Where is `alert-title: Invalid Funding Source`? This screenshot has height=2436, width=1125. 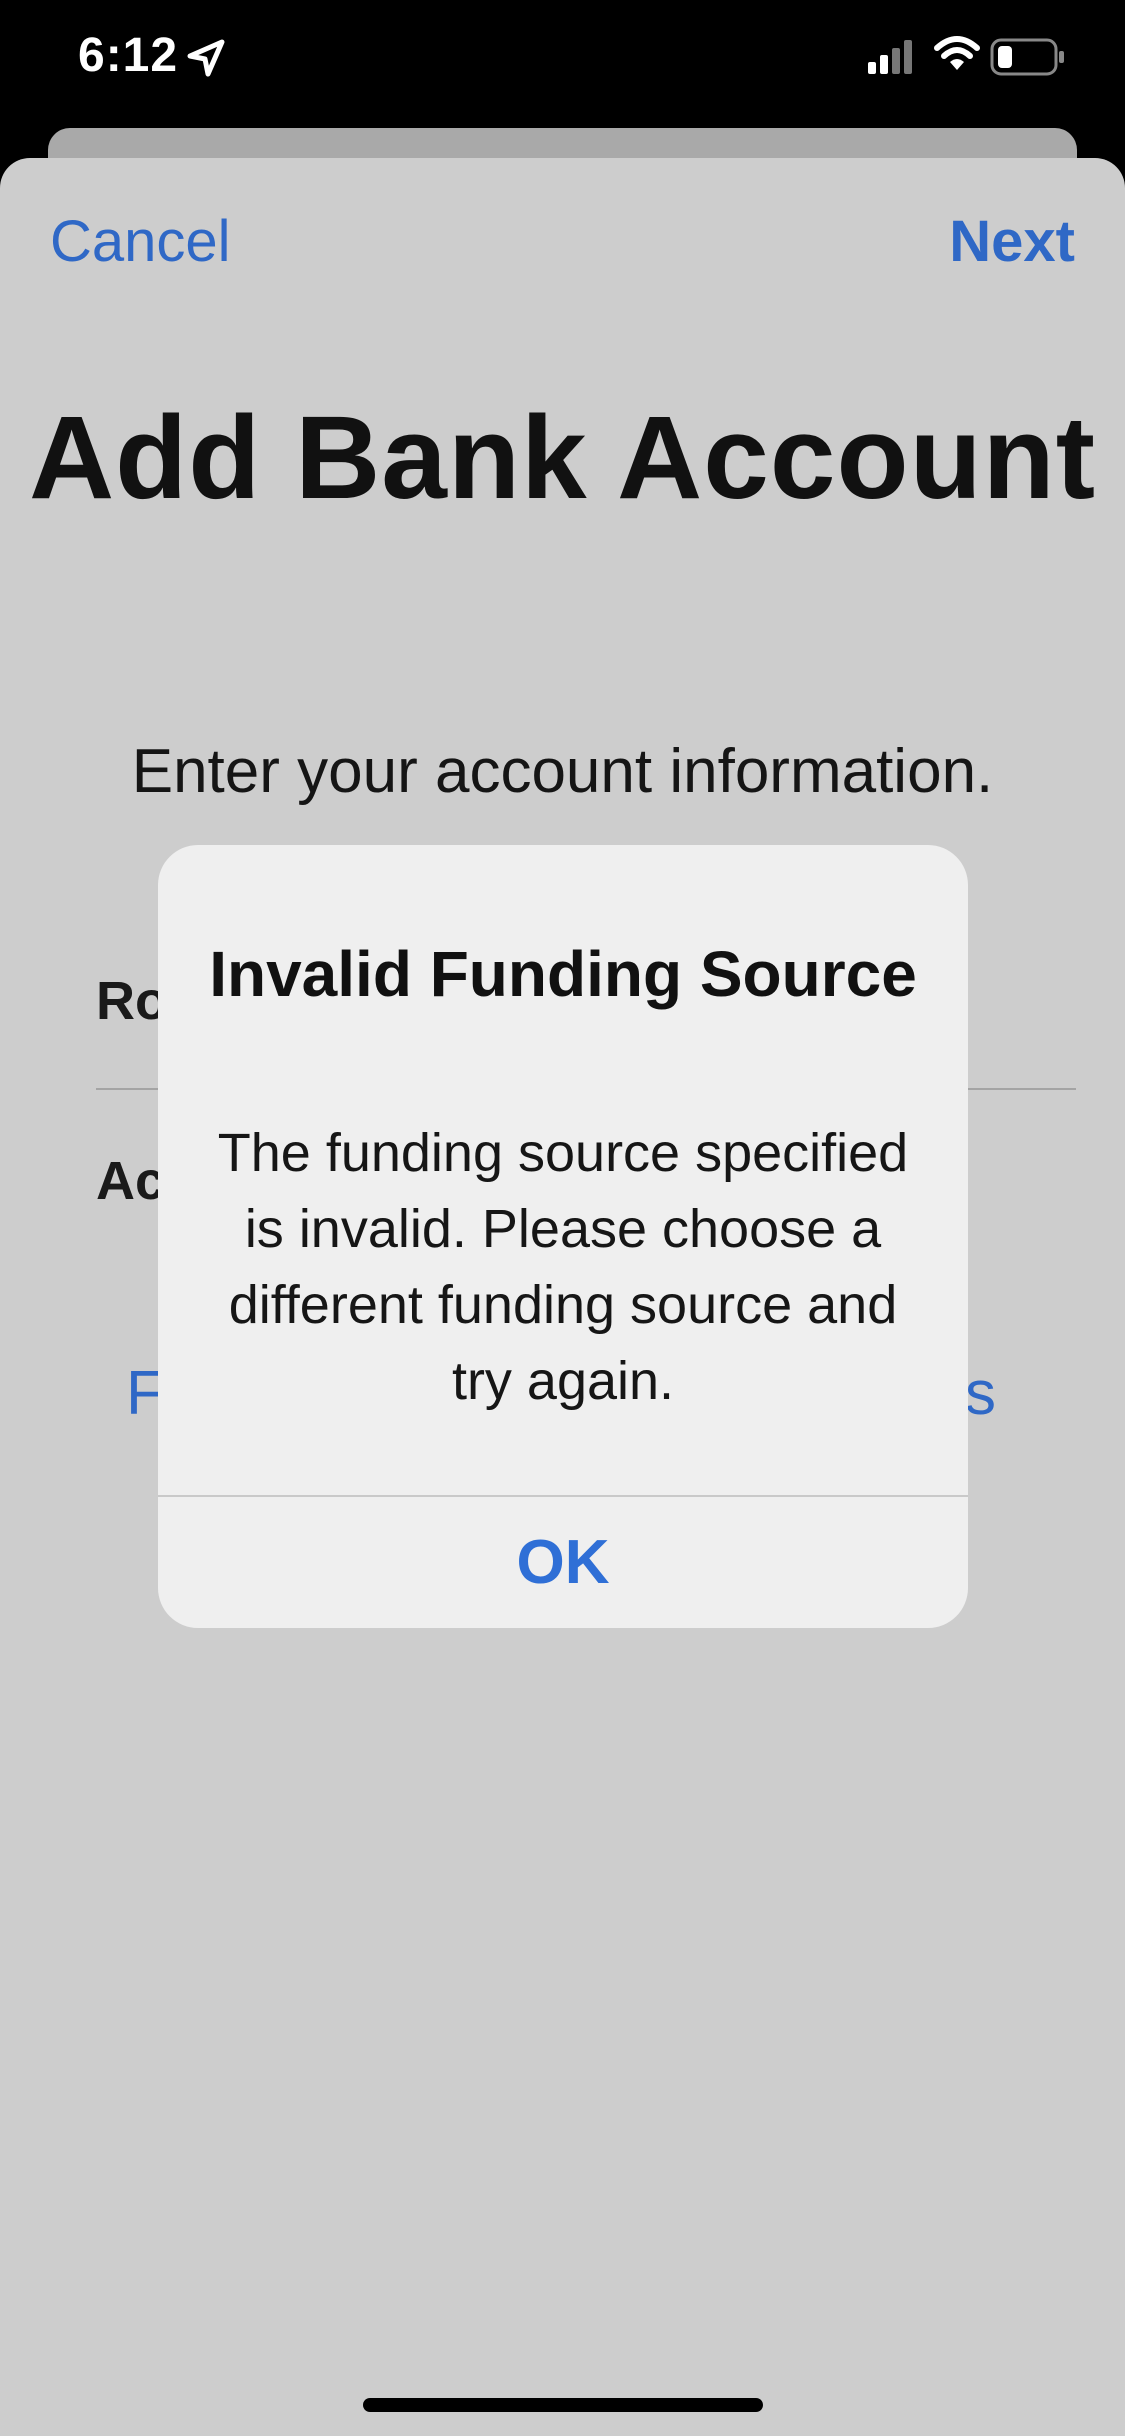
alert-title: Invalid Funding Source is located at coordinates (563, 974).